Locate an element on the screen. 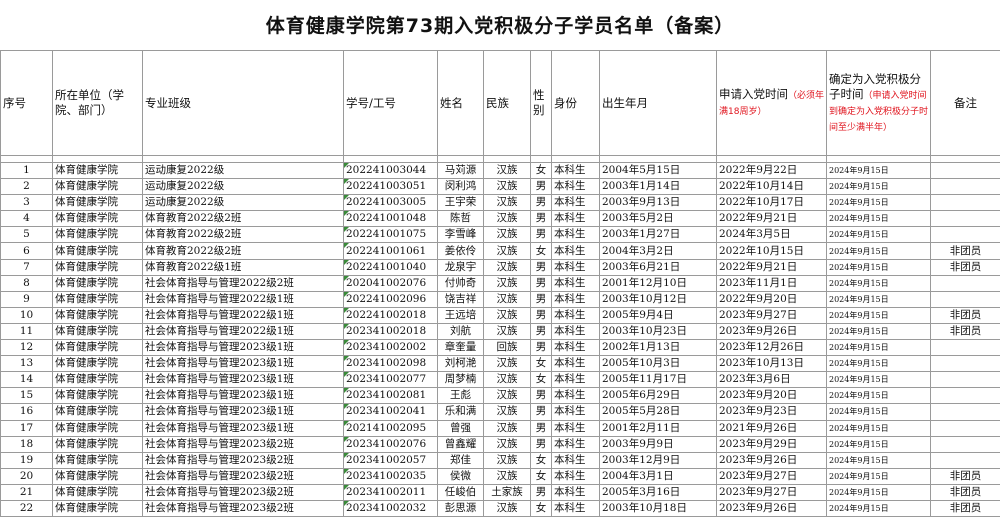 Image resolution: width=1000 pixels, height=521 pixels. cell-seq: 5 is located at coordinates (26, 235).